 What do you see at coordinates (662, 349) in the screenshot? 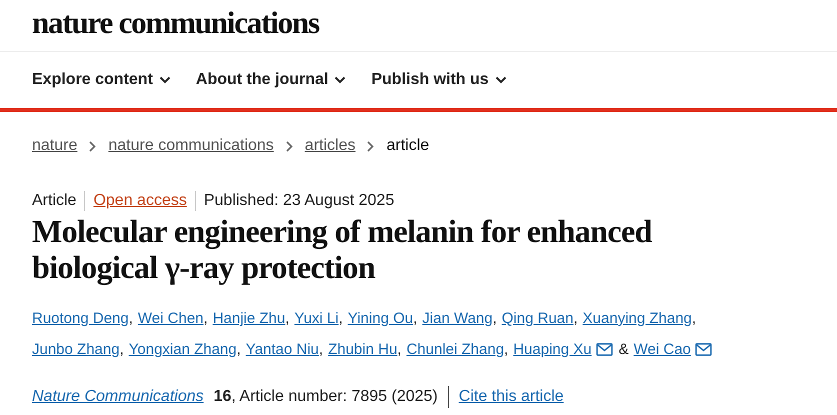
I see `author-link: Wei Cao` at bounding box center [662, 349].